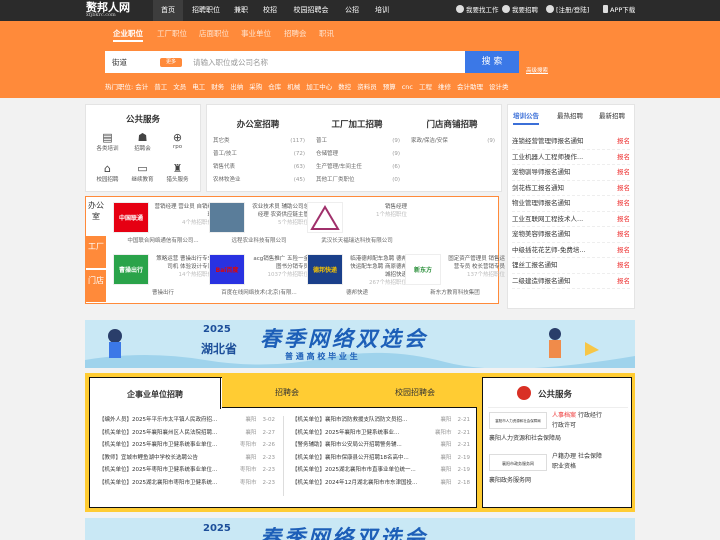 This screenshot has width=720, height=540. What do you see at coordinates (567, 10) in the screenshot?
I see `login-register-link: [注册/登陆]` at bounding box center [567, 10].